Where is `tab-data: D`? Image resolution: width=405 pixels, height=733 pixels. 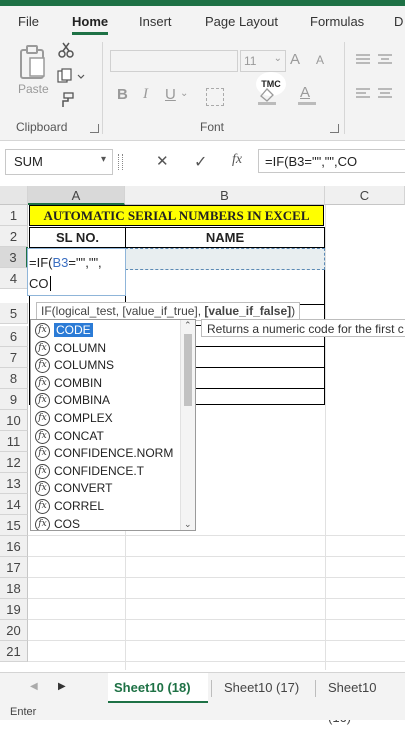 tab-data: D is located at coordinates (398, 21).